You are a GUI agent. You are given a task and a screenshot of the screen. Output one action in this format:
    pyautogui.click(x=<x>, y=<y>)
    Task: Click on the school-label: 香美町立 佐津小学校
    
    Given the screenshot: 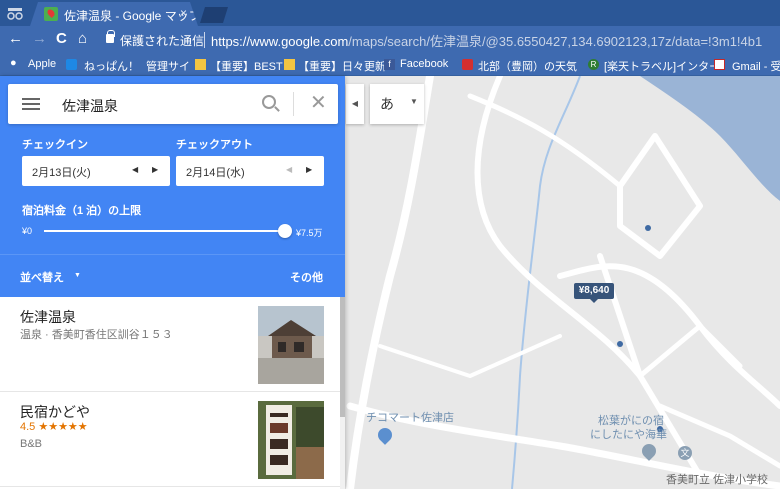 What is the action you would take?
    pyautogui.click(x=717, y=479)
    